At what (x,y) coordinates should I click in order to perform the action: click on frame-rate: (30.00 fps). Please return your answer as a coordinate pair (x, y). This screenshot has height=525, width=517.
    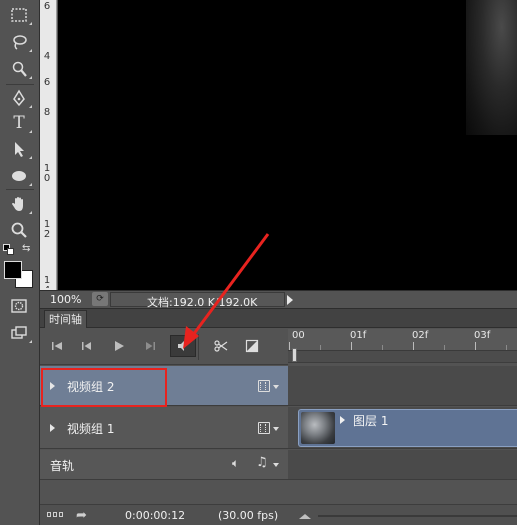
    Looking at the image, I should click on (248, 515).